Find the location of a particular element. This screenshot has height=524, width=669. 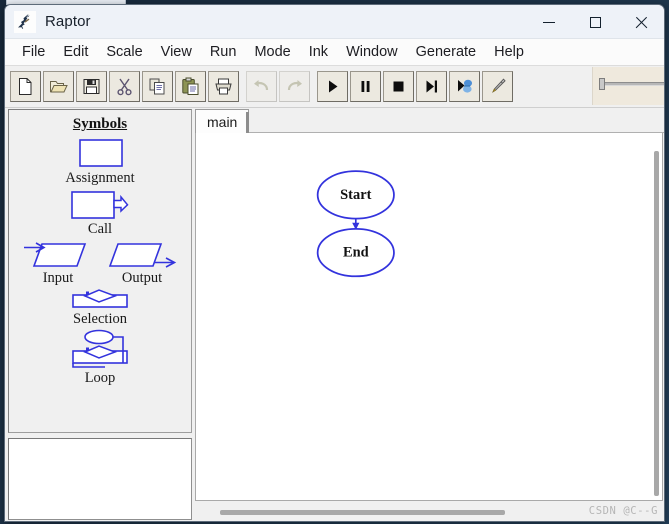

pause-bars-icon is located at coordinates (365, 86).